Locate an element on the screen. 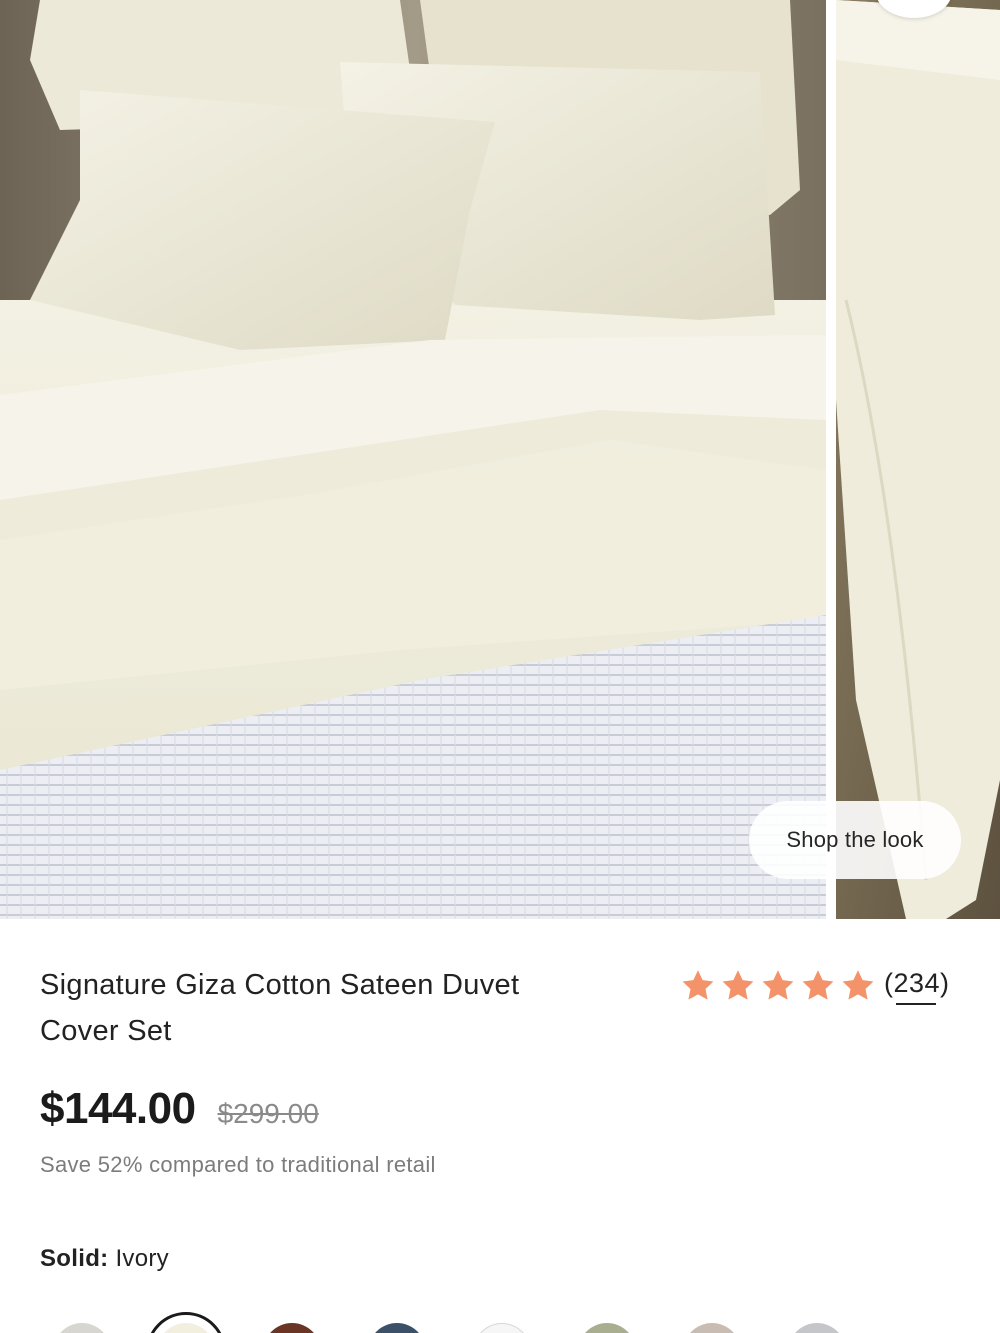  swatch-ivory is located at coordinates (186, 1322).